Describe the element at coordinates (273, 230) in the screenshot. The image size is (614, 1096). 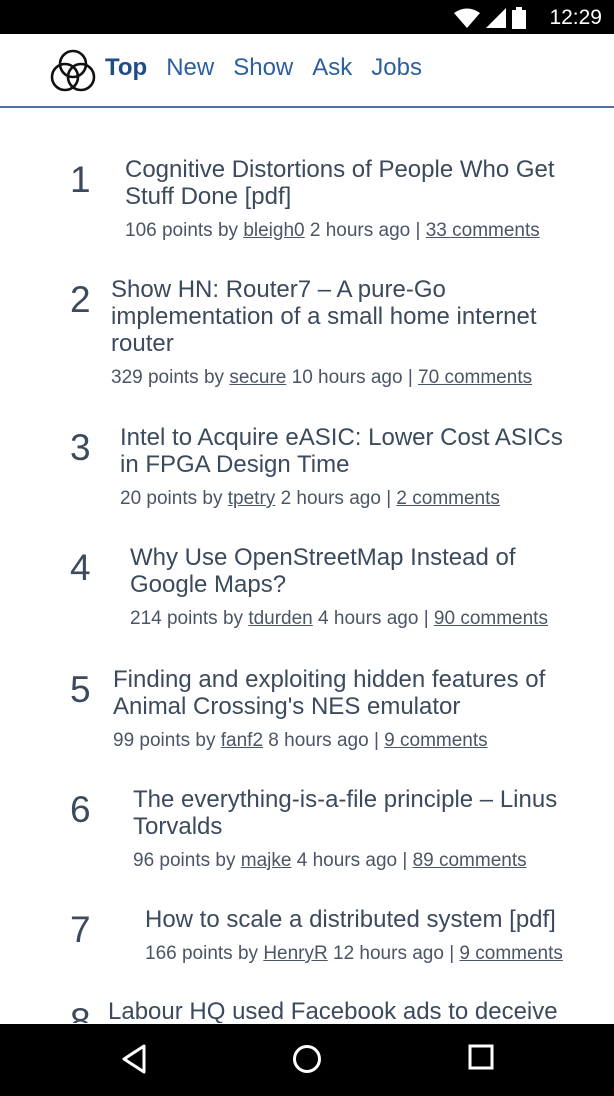
I see `story-user-link: bleigh0` at that location.